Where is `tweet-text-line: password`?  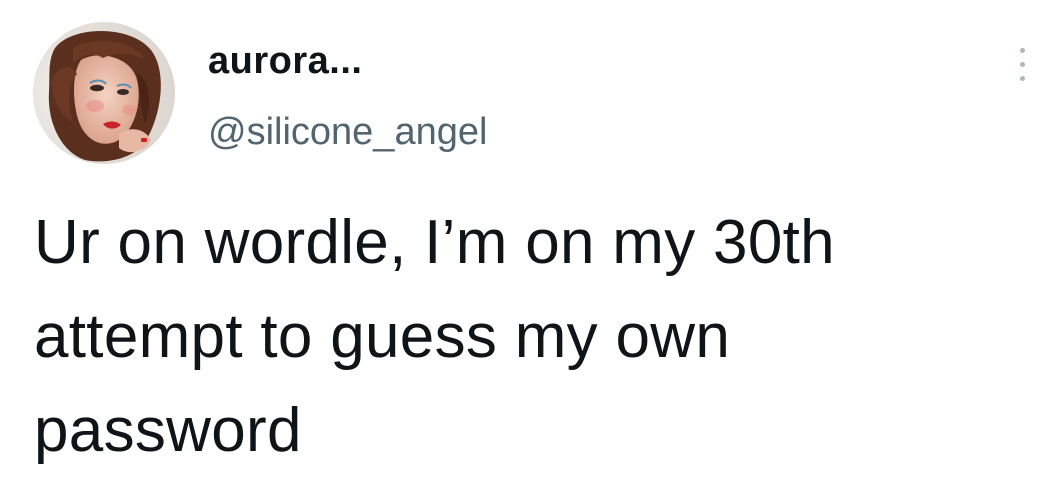
tweet-text-line: password is located at coordinates (168, 430).